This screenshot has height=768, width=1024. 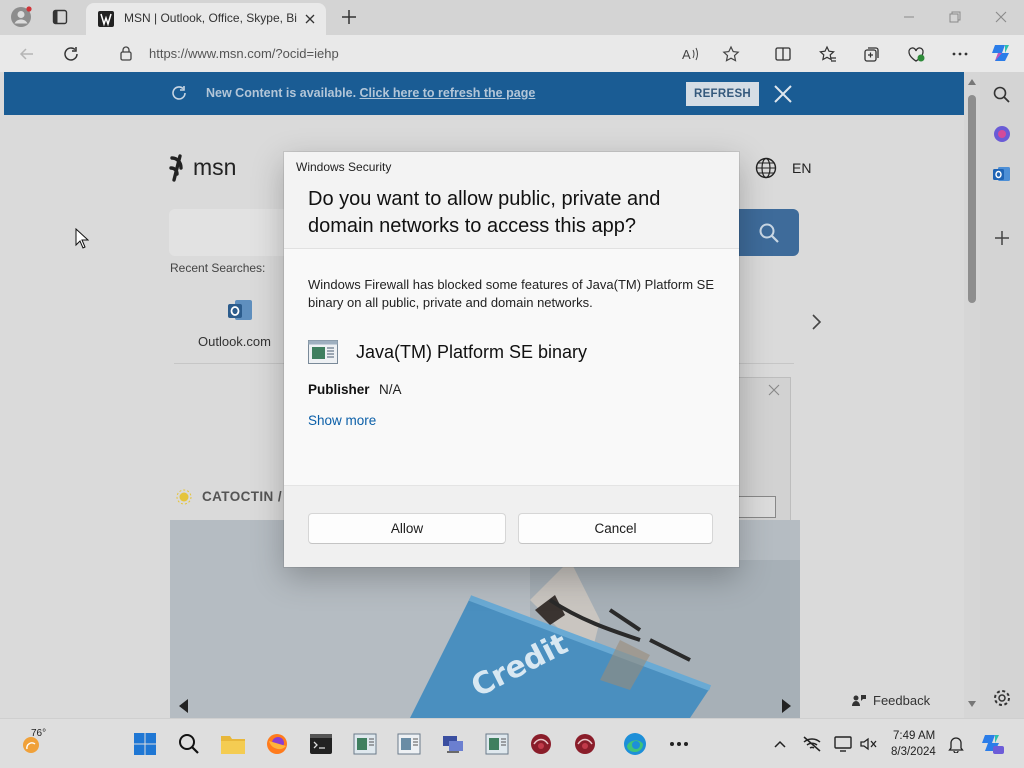 What do you see at coordinates (816, 322) in the screenshot?
I see `recent-next-chevron-icon` at bounding box center [816, 322].